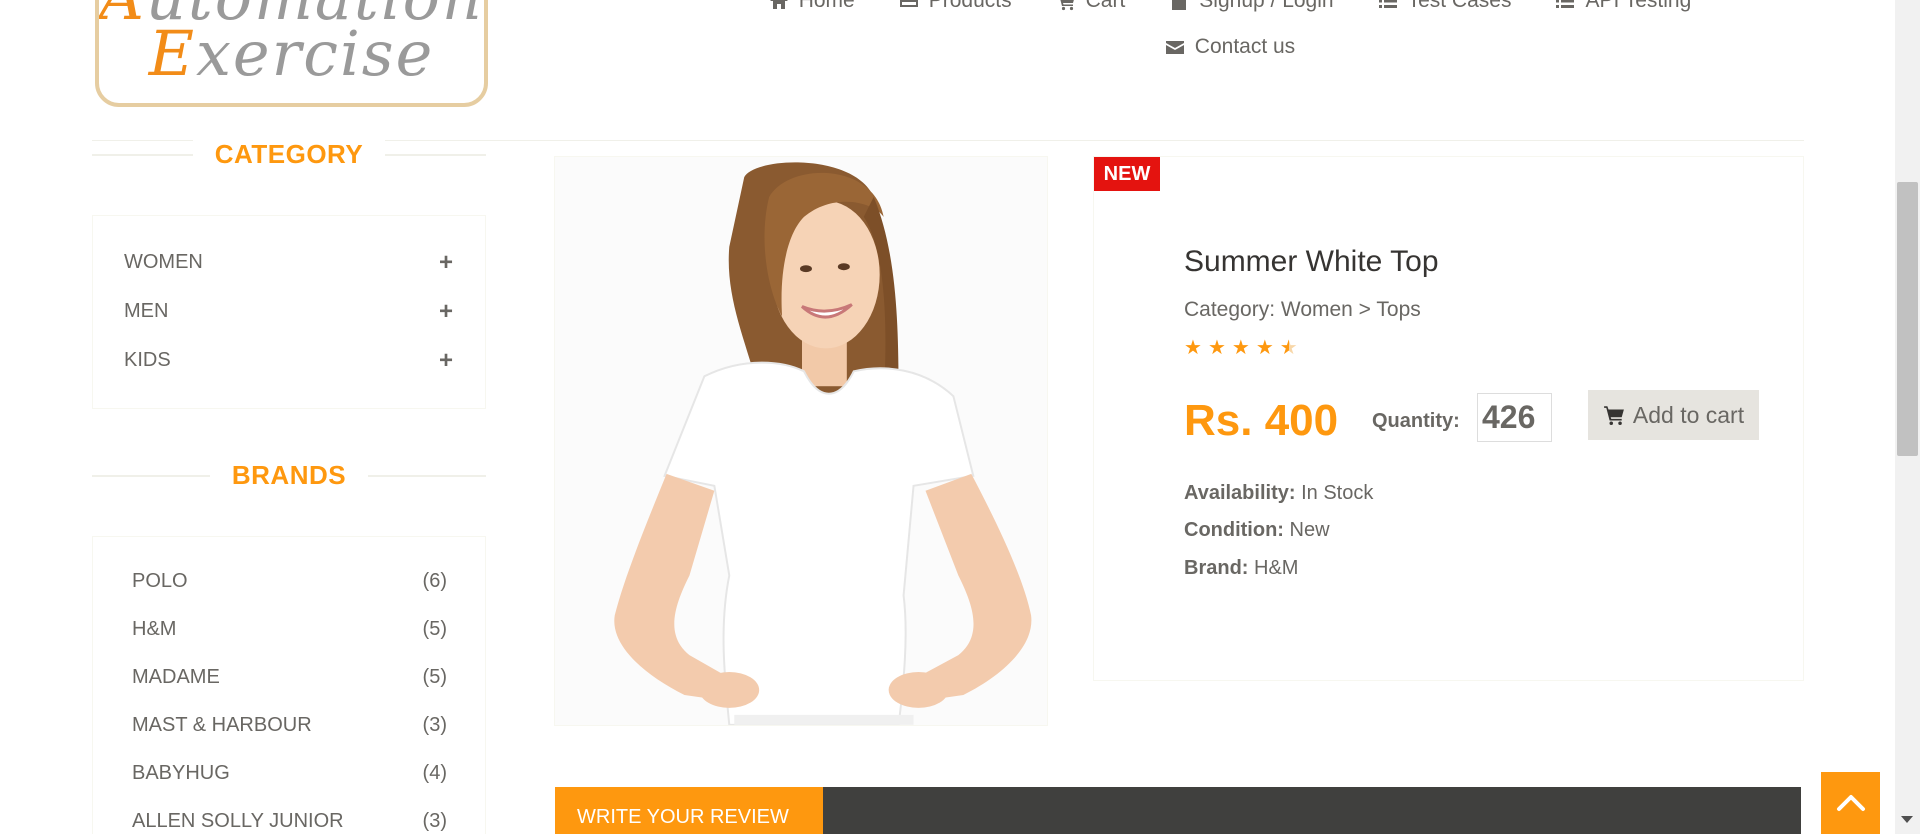  I want to click on site-logo: Automation Exercise, so click(291, 53).